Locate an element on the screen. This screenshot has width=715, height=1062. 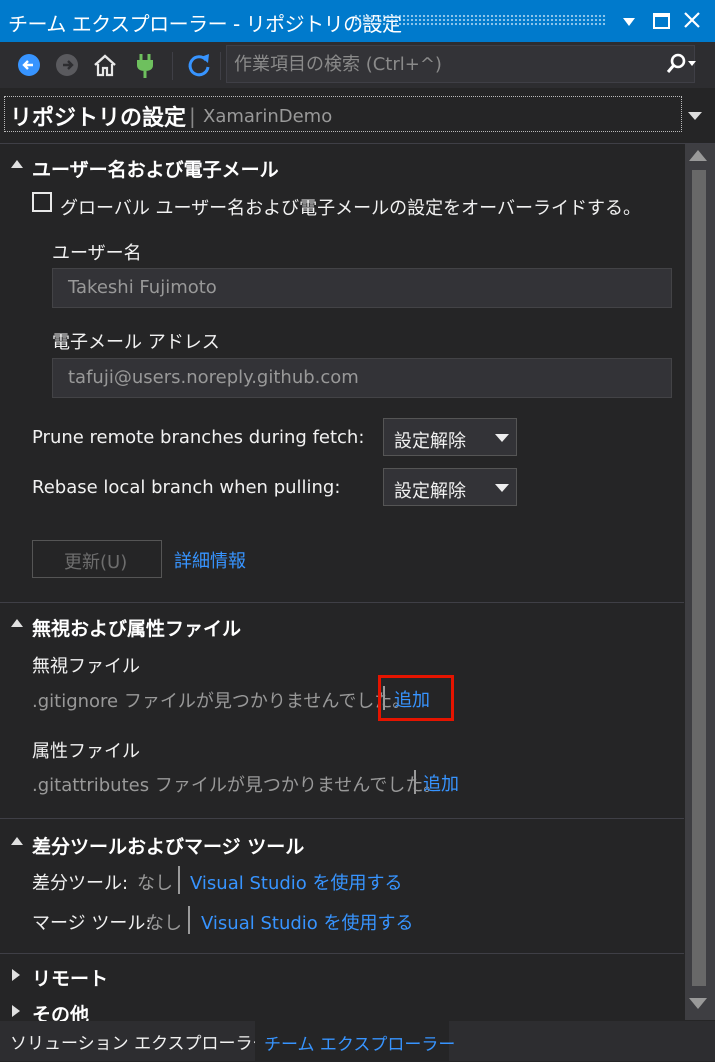
section-title-diff: 差分ツールおよびマージ ツール is located at coordinates (168, 845).